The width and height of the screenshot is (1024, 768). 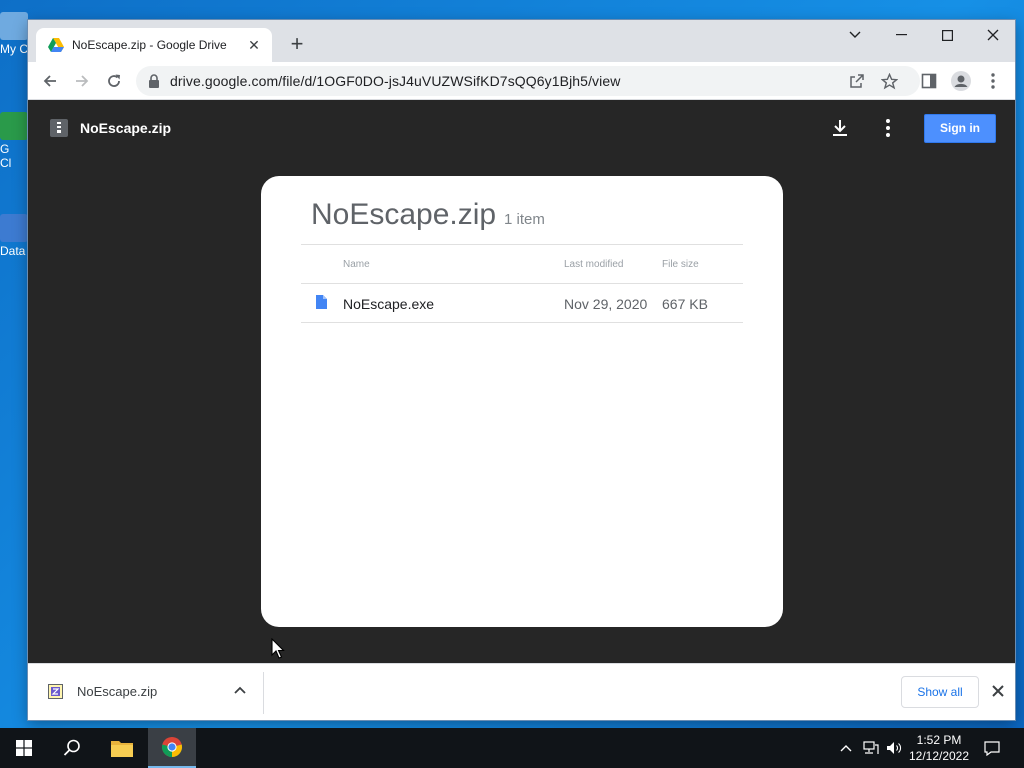 I want to click on clock-time: 1:52 PM, so click(x=939, y=740).